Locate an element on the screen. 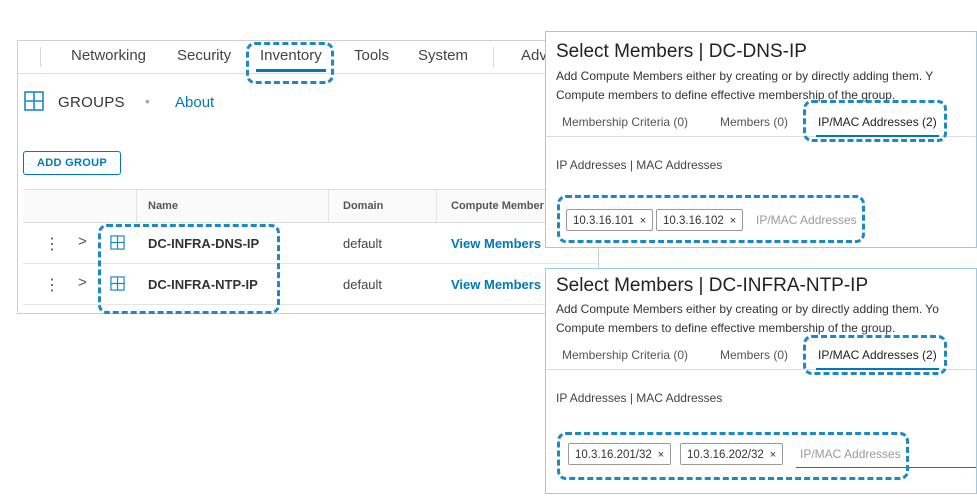 The height and width of the screenshot is (504, 977). add-group-button: ADD GROUP is located at coordinates (72, 163).